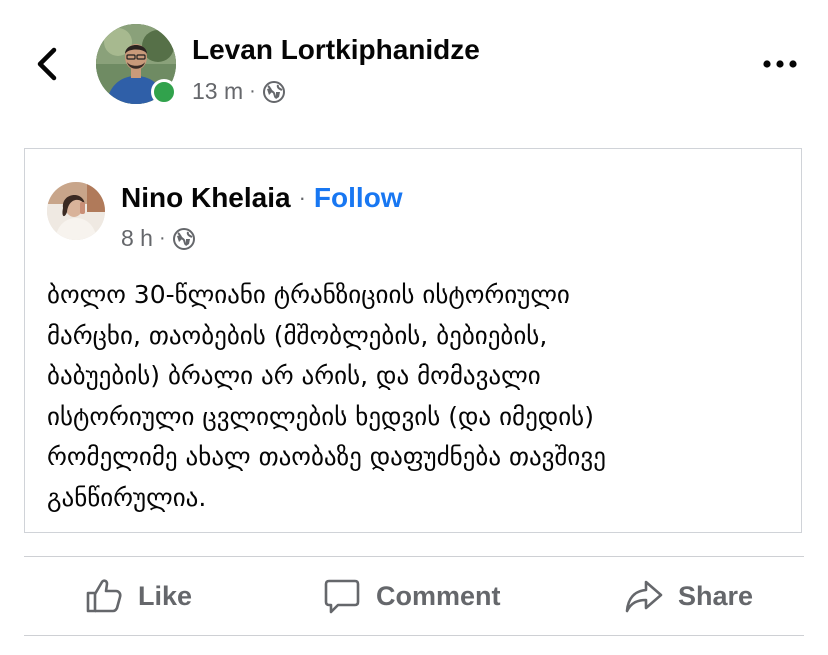  What do you see at coordinates (47, 64) in the screenshot?
I see `back-arrow-icon` at bounding box center [47, 64].